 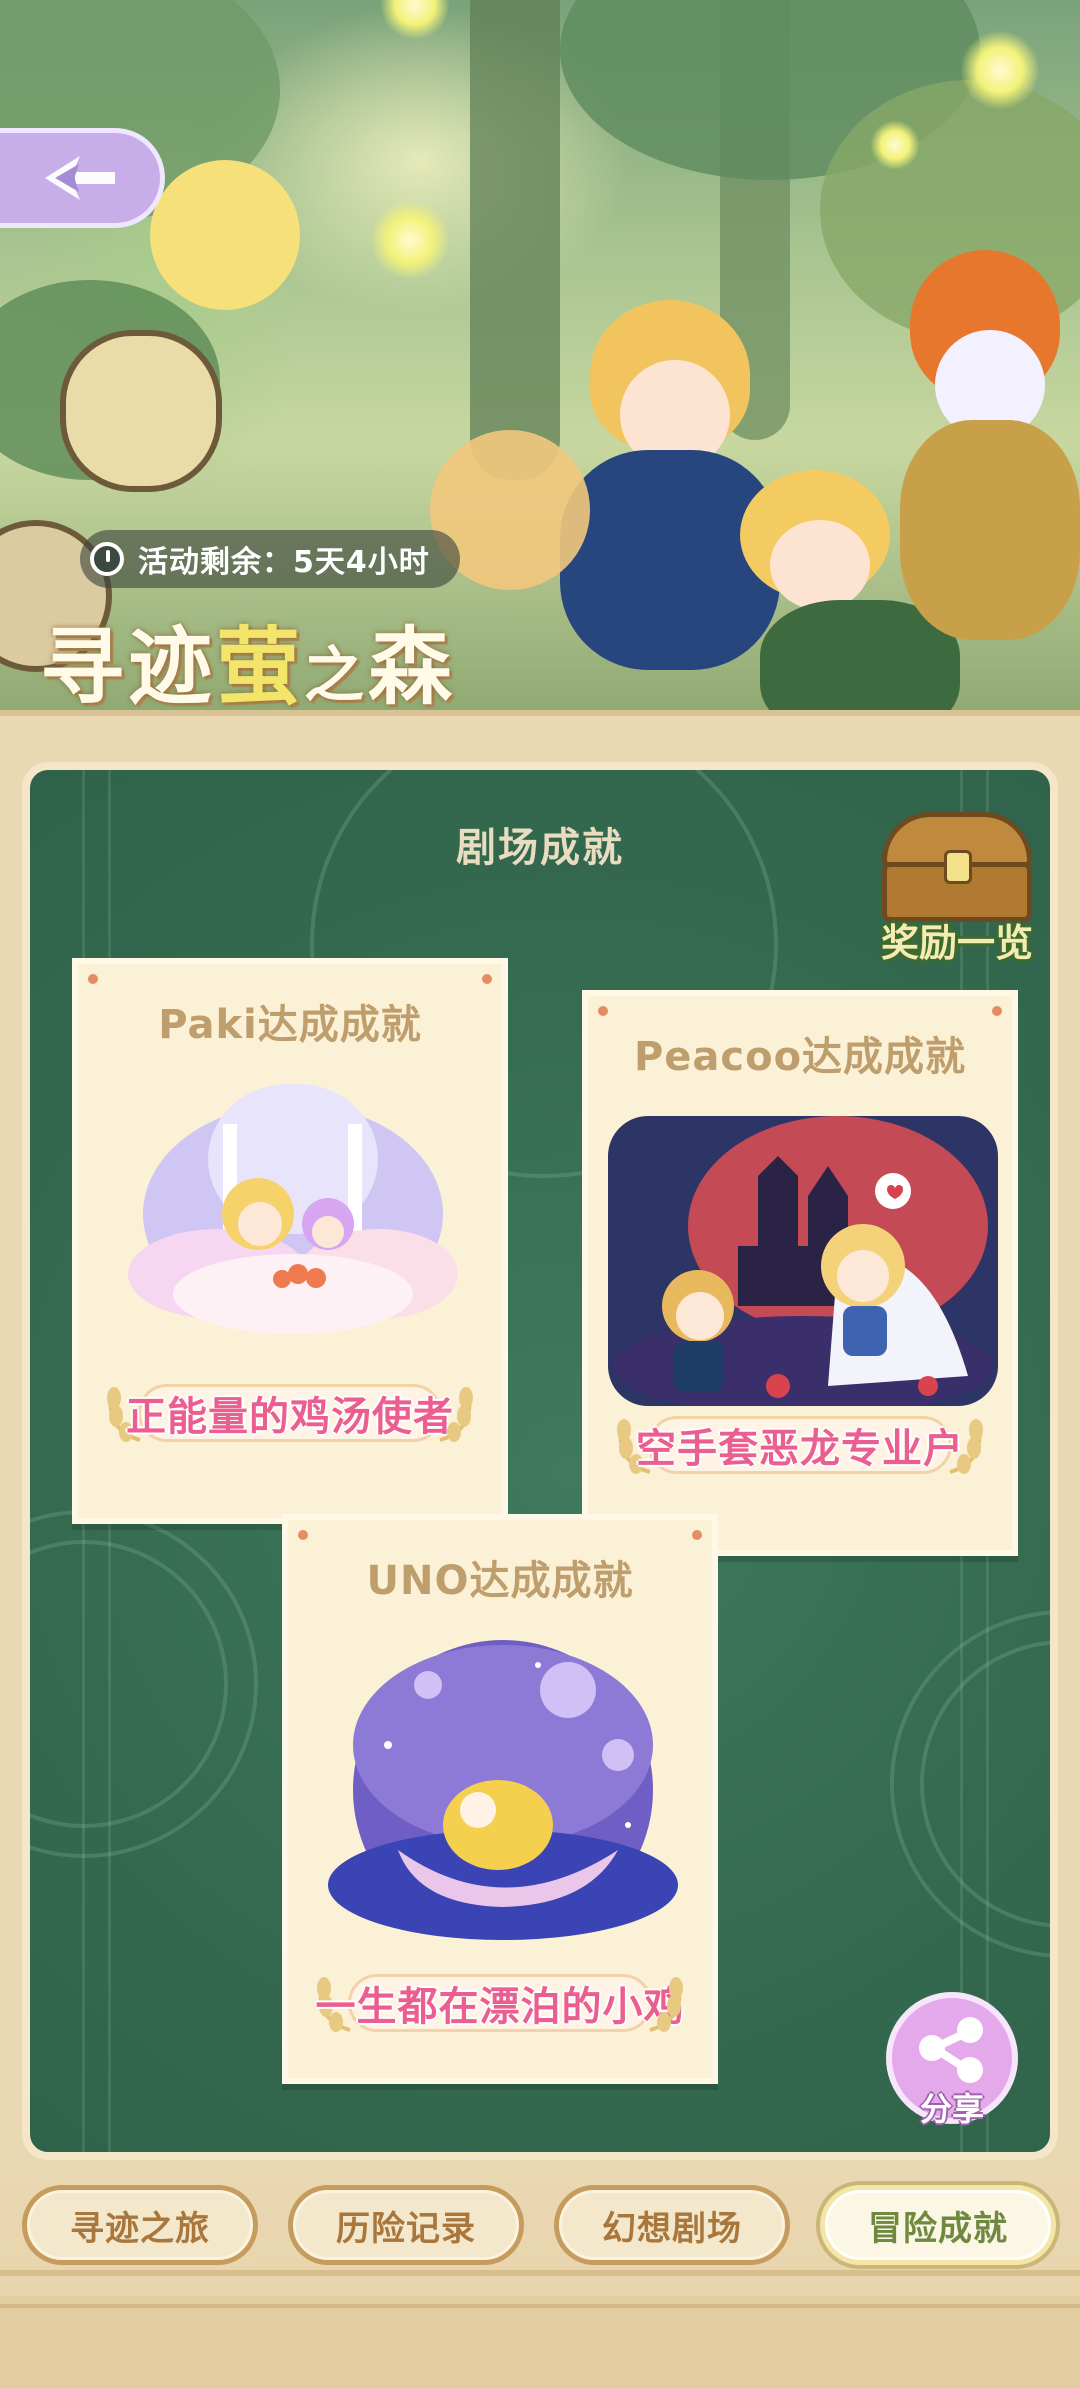 What do you see at coordinates (800, 1057) in the screenshot?
I see `card-title: Peacoo达成成就` at bounding box center [800, 1057].